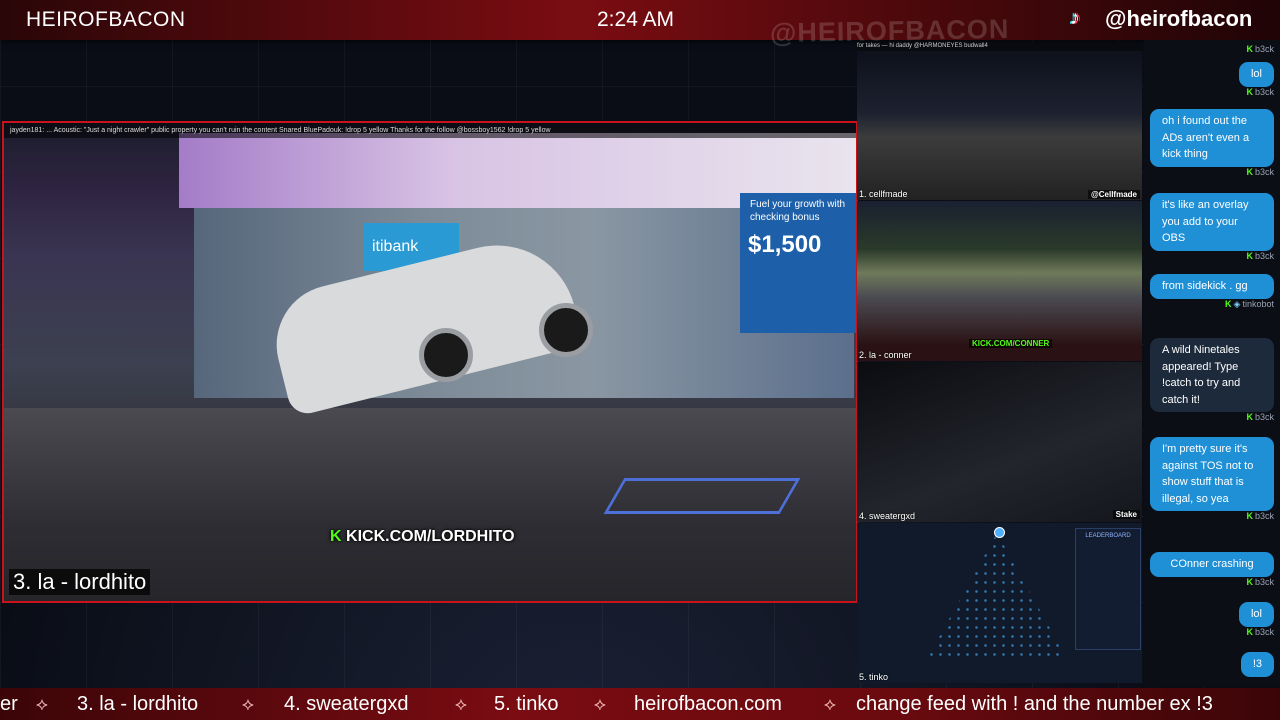 This screenshot has width=1280, height=720. I want to click on ad-text-1: Fuel your growth with, so click(798, 204).